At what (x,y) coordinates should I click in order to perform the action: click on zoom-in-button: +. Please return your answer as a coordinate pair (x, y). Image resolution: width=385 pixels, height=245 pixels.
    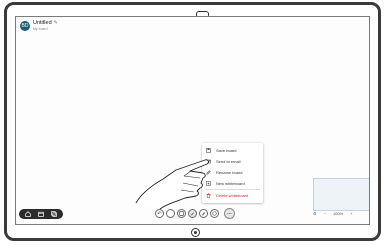
    Looking at the image, I should click on (351, 213).